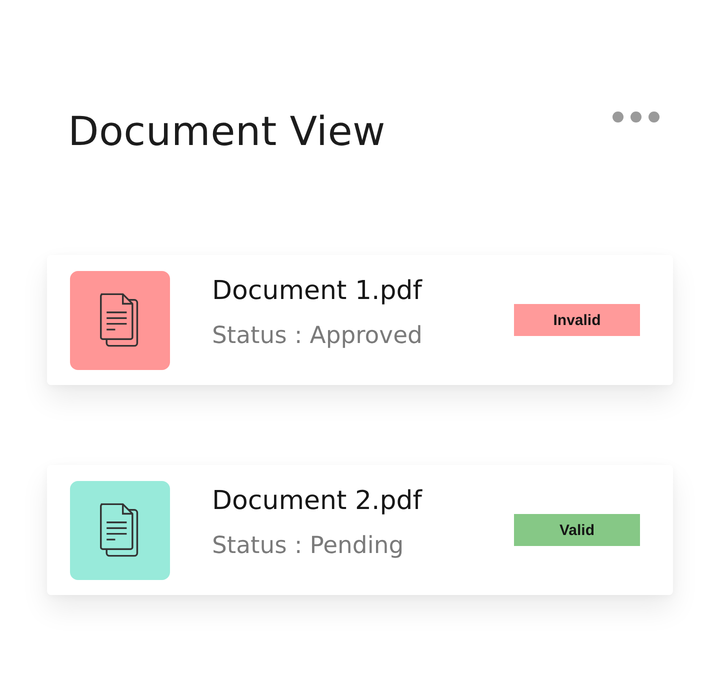  What do you see at coordinates (227, 132) in the screenshot?
I see `page-title: Document View` at bounding box center [227, 132].